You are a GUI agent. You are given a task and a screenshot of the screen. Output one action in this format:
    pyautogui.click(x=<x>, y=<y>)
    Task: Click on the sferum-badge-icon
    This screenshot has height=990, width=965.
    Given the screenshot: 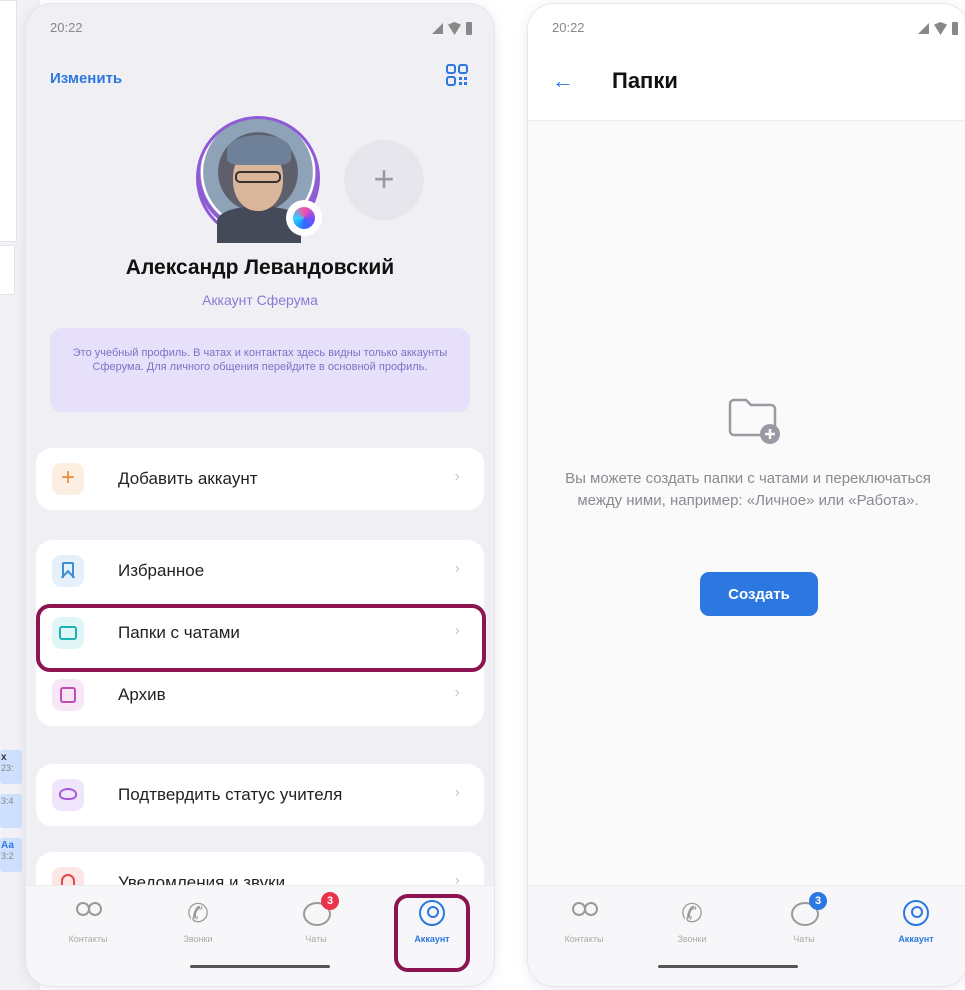 What is the action you would take?
    pyautogui.click(x=304, y=218)
    